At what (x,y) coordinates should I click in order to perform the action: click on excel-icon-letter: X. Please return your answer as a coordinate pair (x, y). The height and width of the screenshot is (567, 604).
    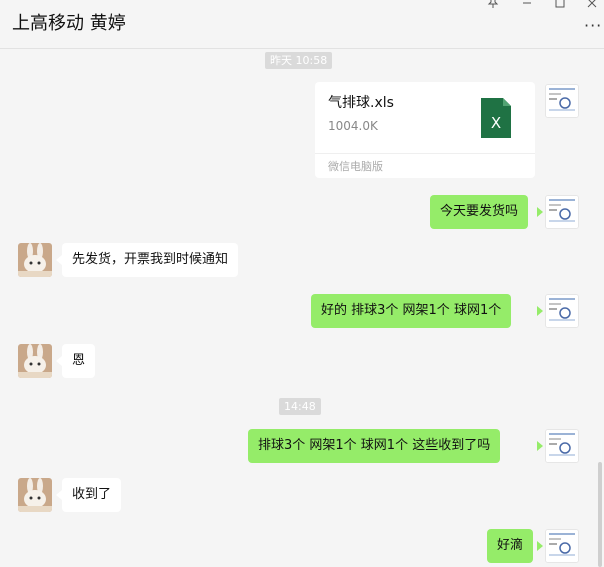
    Looking at the image, I should click on (496, 123).